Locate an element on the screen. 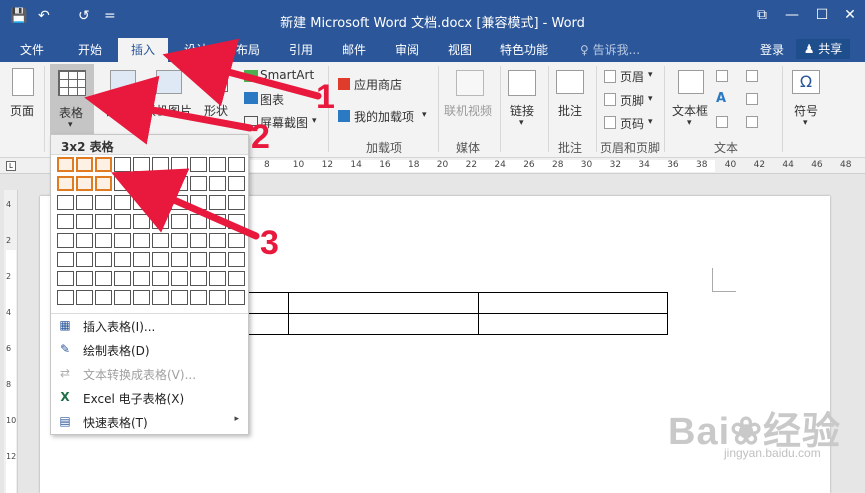  callout-1: 1 is located at coordinates (325, 97).